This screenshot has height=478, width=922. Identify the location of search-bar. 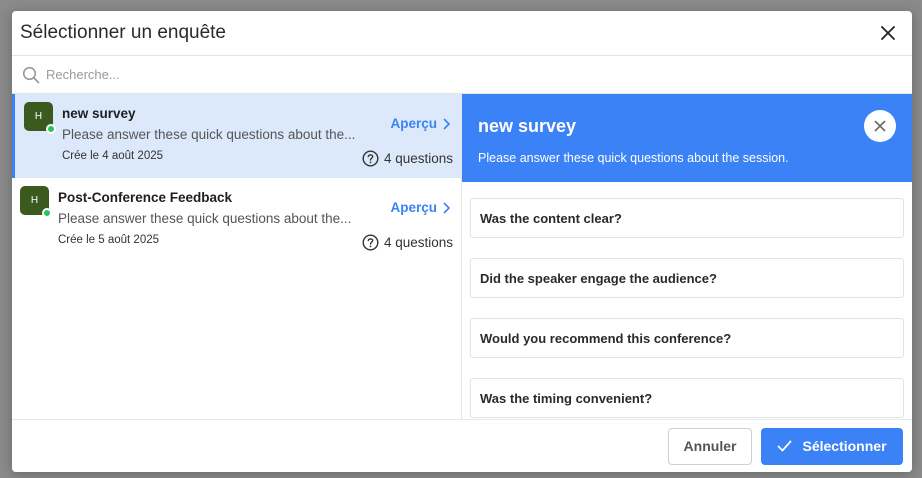
(462, 75).